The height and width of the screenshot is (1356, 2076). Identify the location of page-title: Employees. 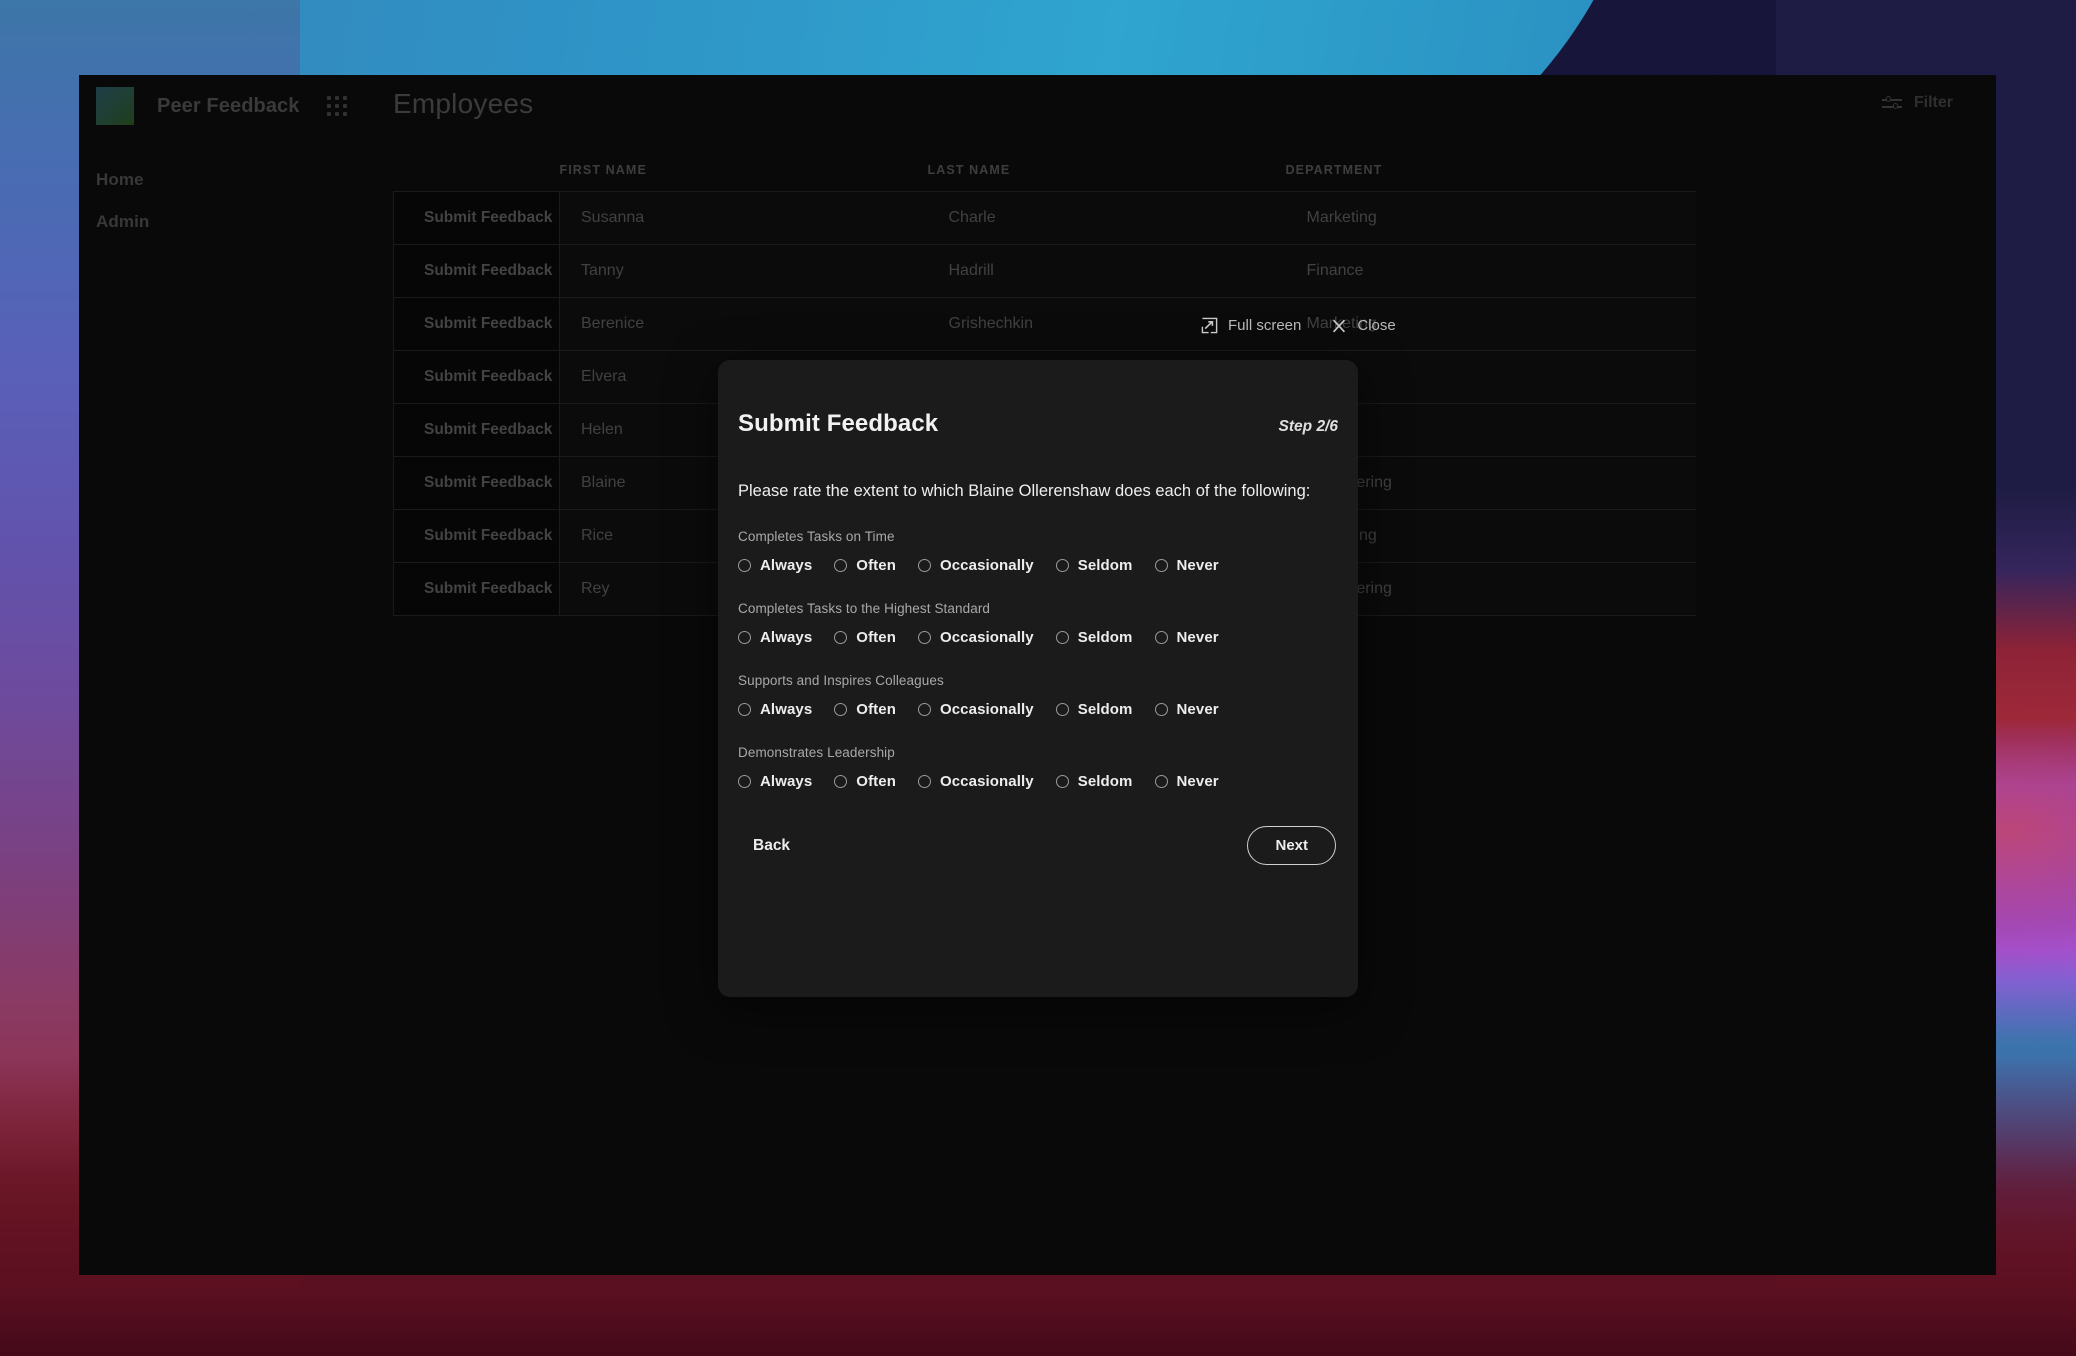
(463, 103).